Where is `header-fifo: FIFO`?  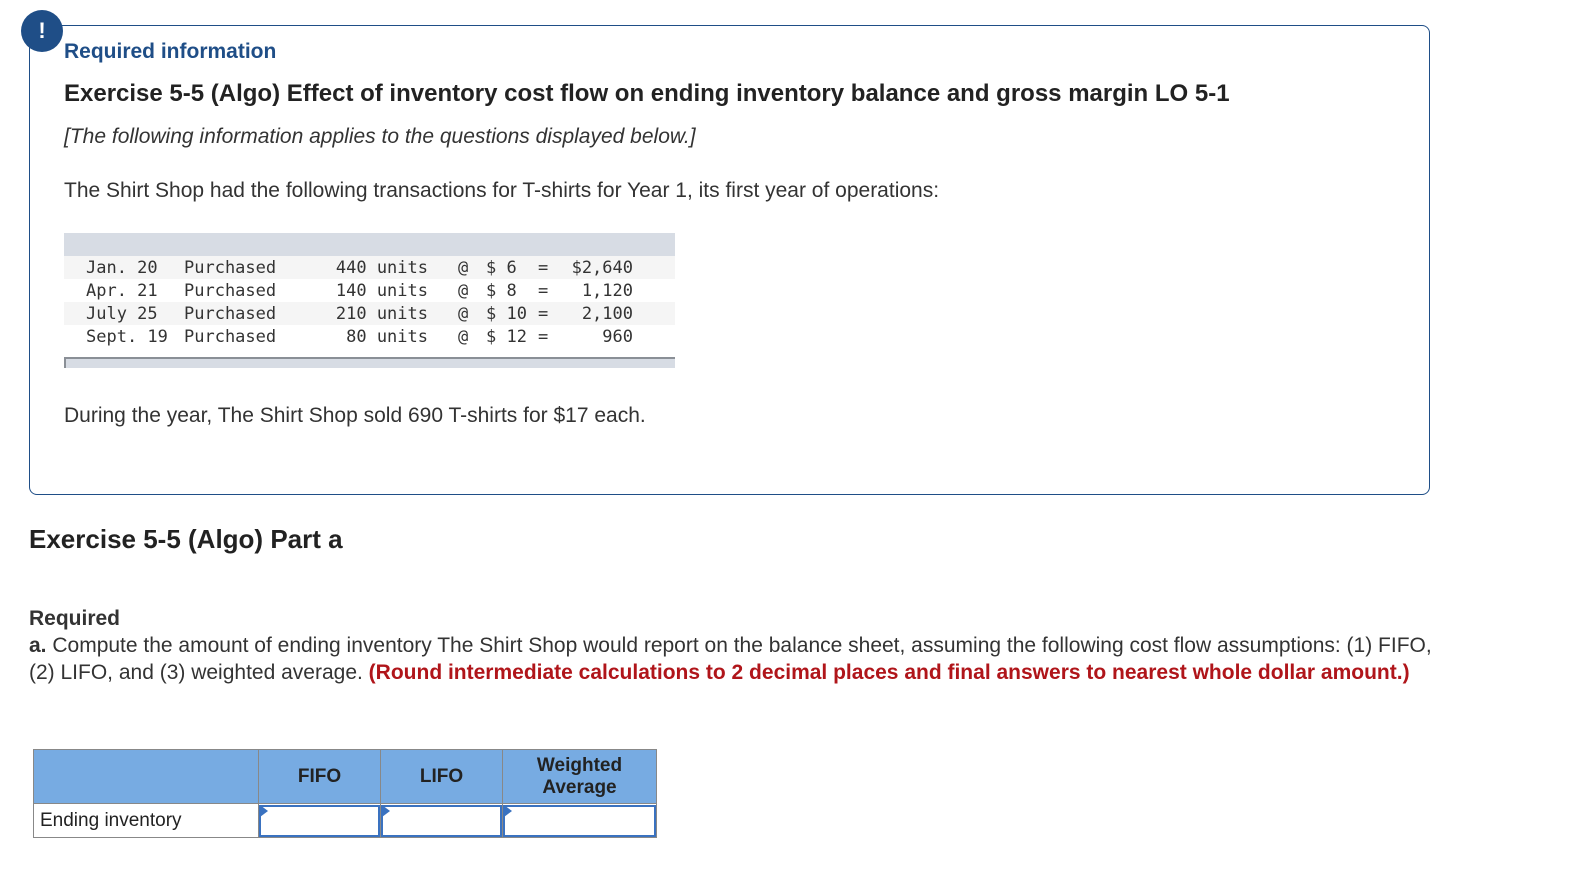 header-fifo: FIFO is located at coordinates (319, 776).